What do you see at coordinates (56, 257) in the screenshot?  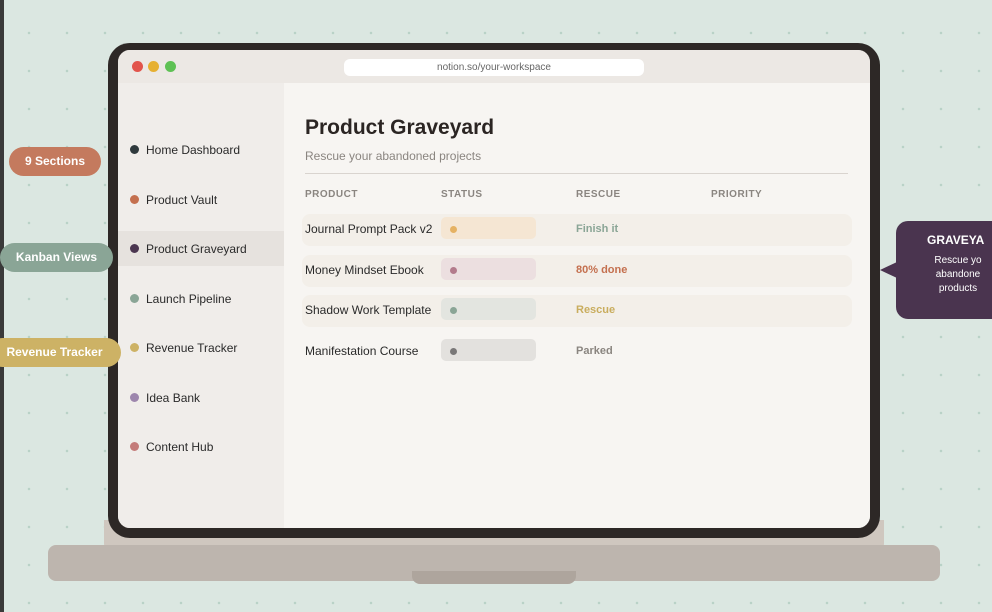 I see `kanban-views-badge: Kanban Views` at bounding box center [56, 257].